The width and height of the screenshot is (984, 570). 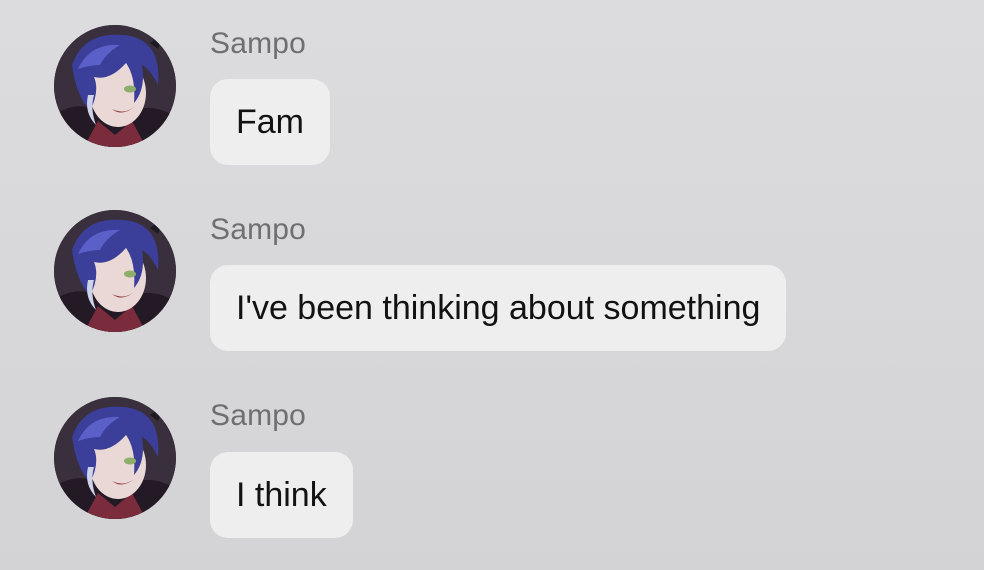 I want to click on message-bubble: I've been thinking about something, so click(x=498, y=308).